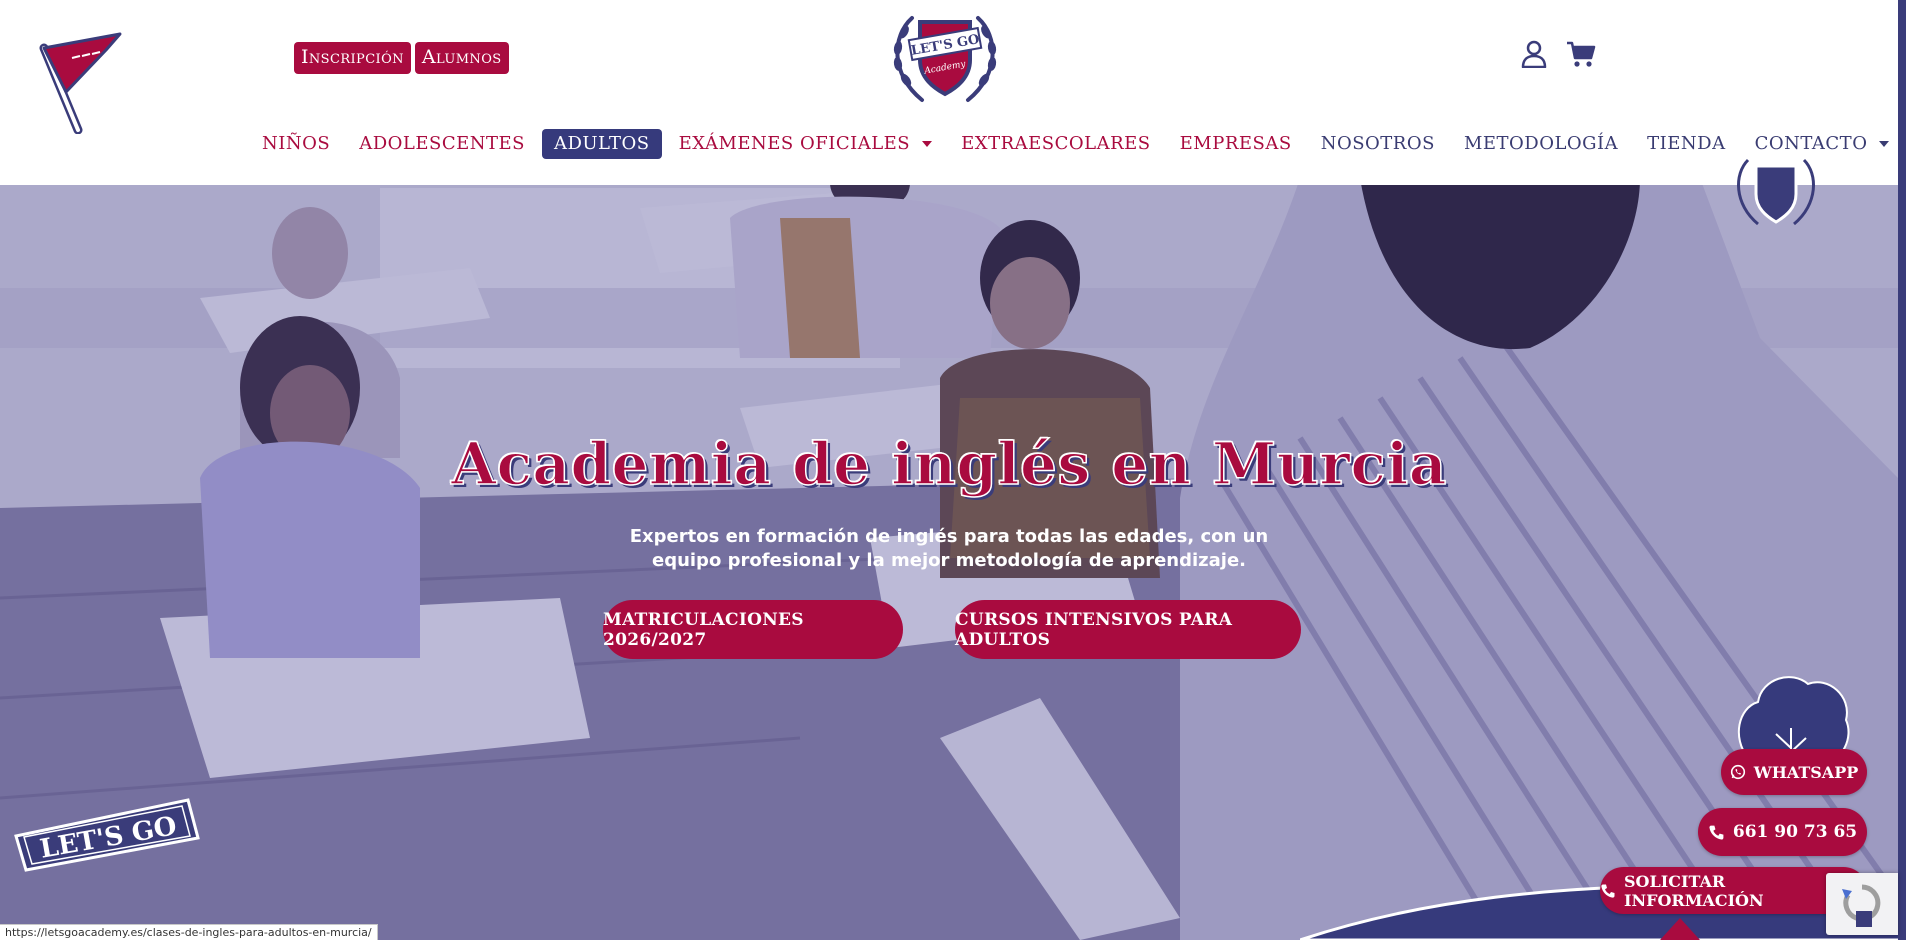  I want to click on phone-number: 661 90 73 65, so click(1795, 832).